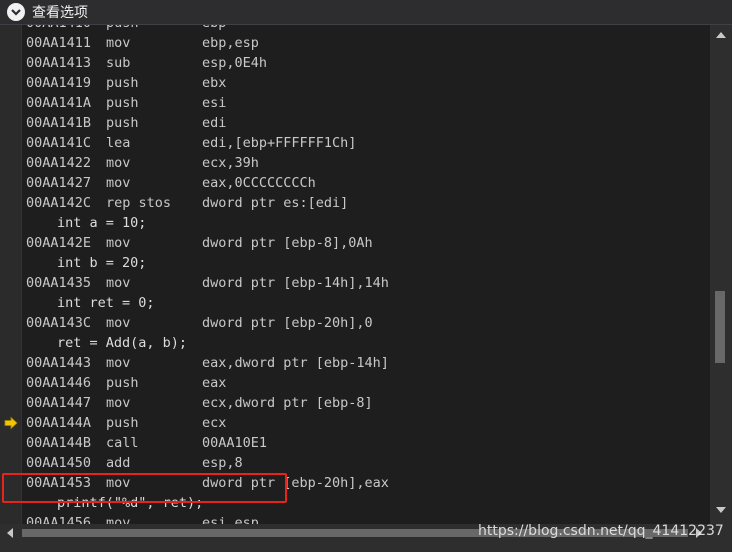 This screenshot has width=732, height=552. Describe the element at coordinates (366, 423) in the screenshot. I see `disassembly-line-current: 00AA144A push ecx` at that location.